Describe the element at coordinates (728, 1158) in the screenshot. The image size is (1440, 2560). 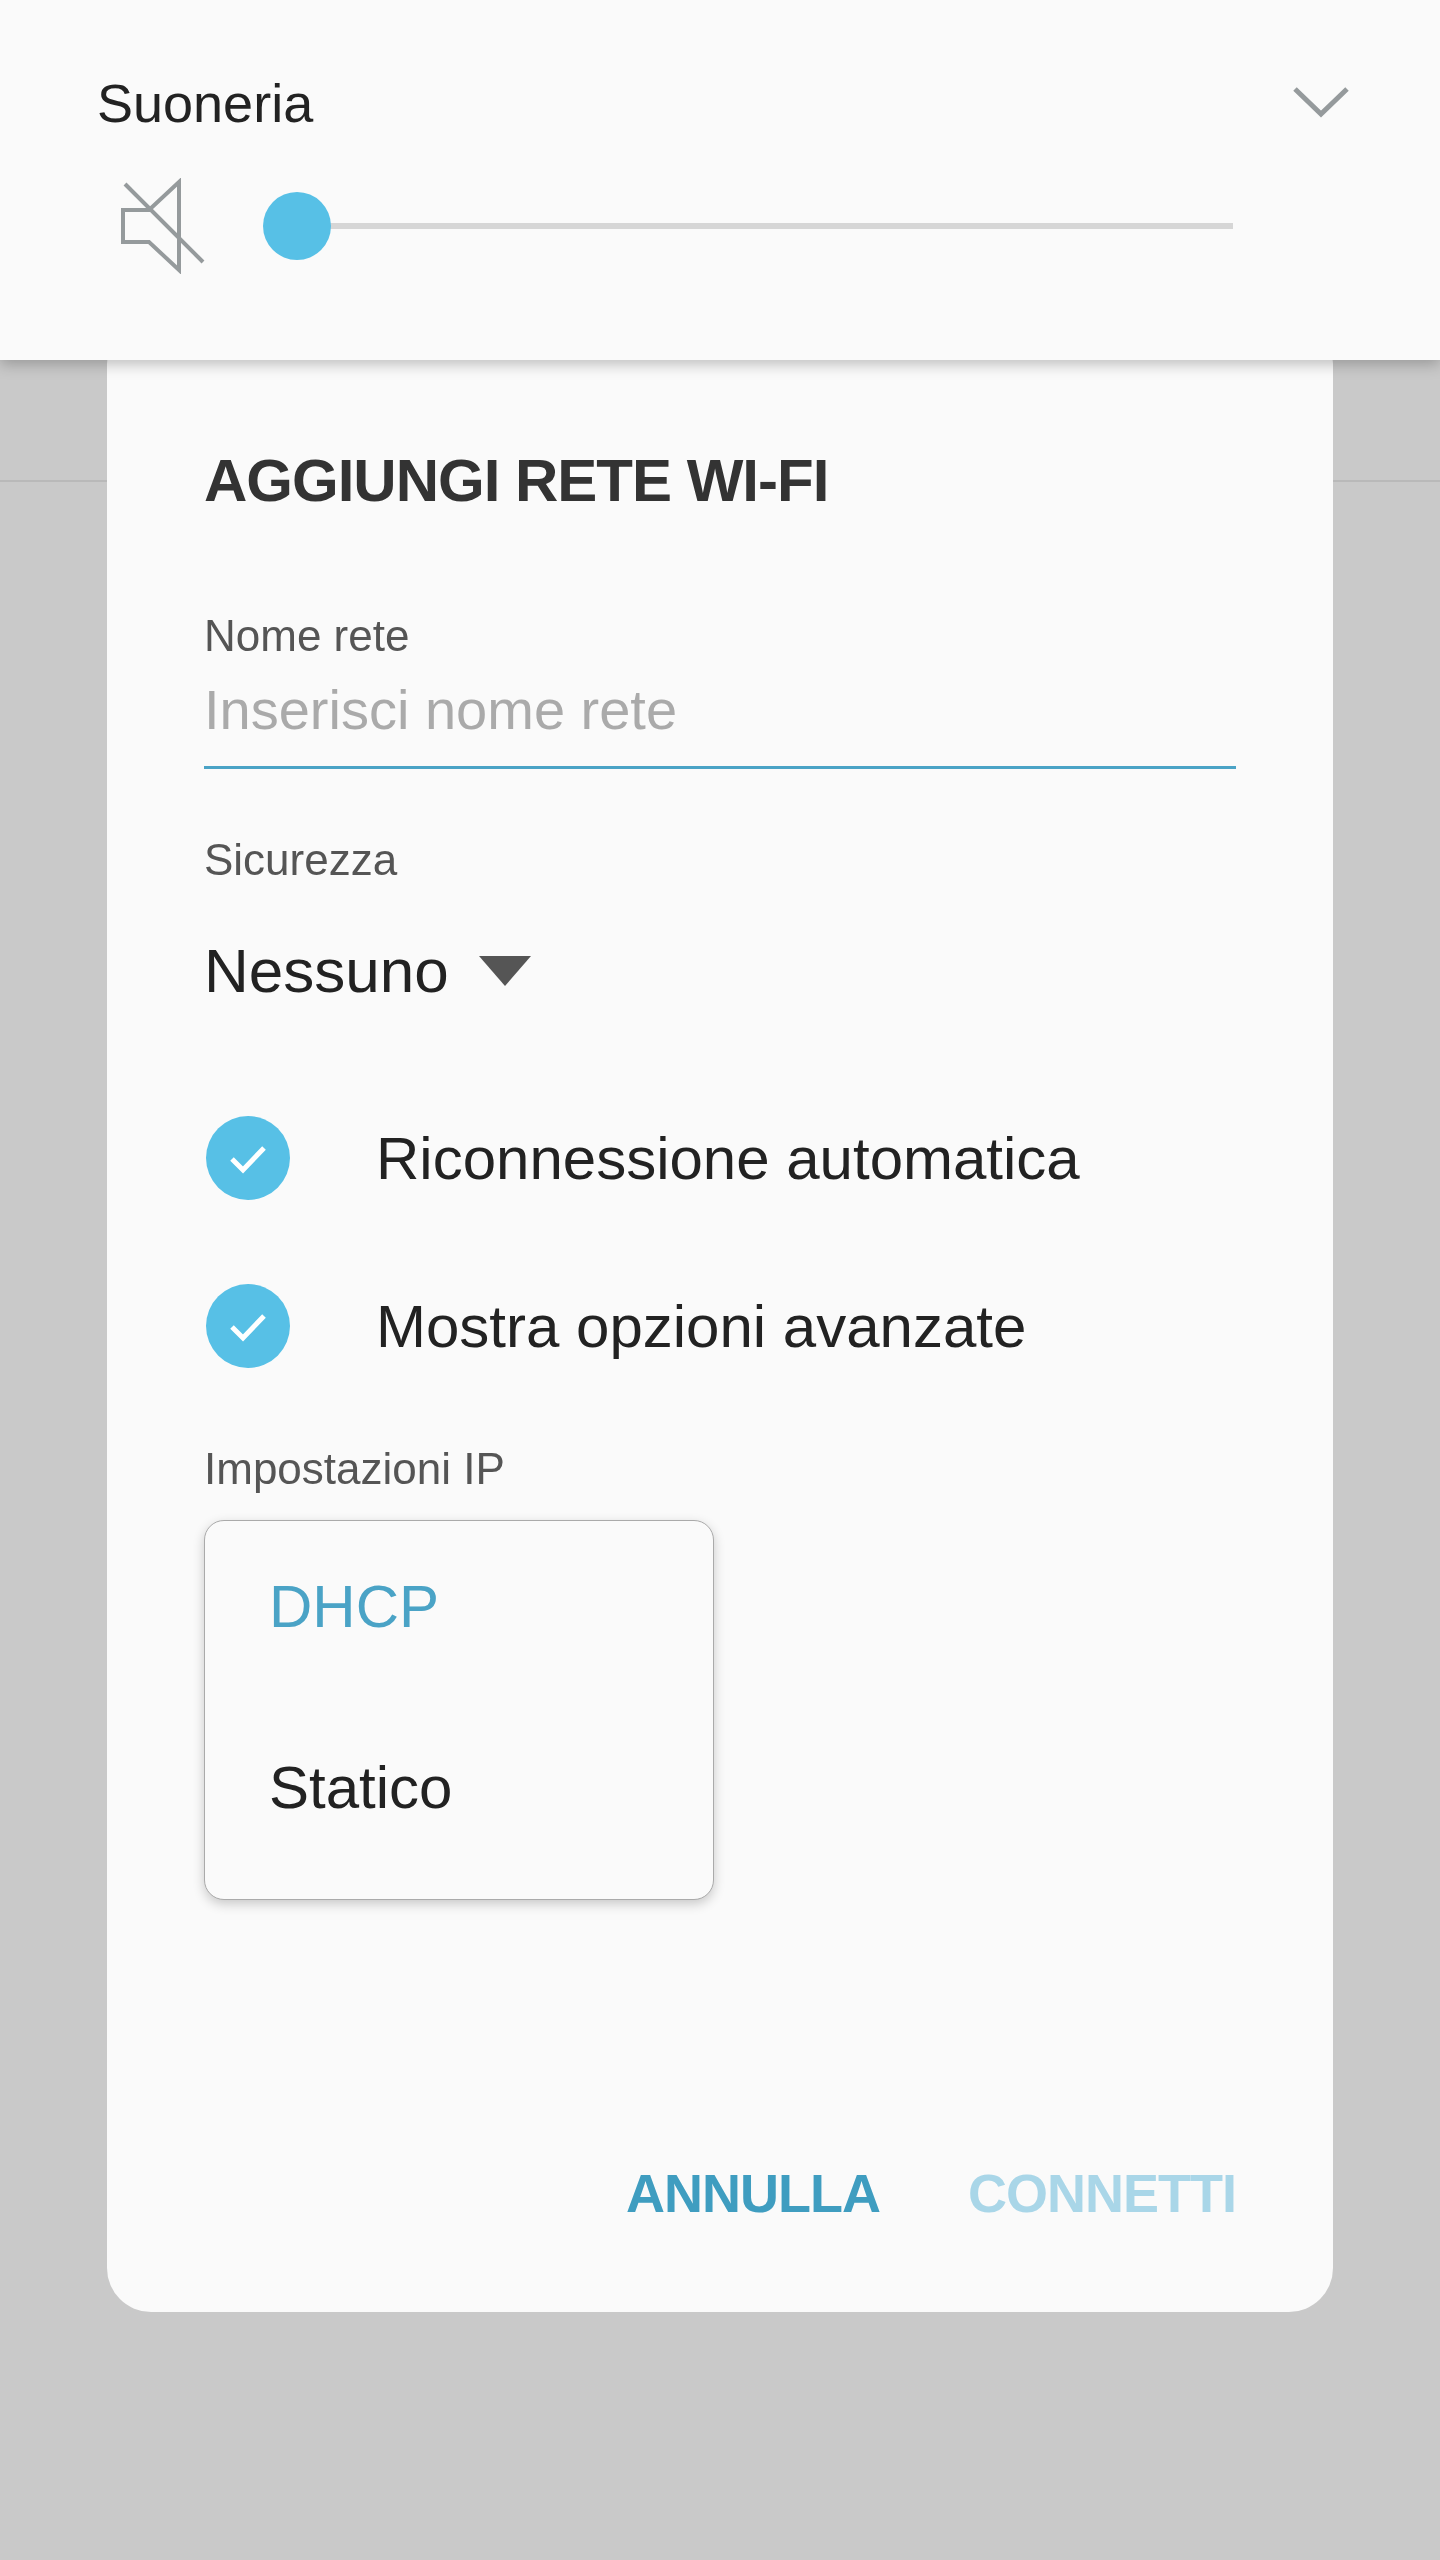
I see `checkbox-label: Riconnessione automatica` at that location.